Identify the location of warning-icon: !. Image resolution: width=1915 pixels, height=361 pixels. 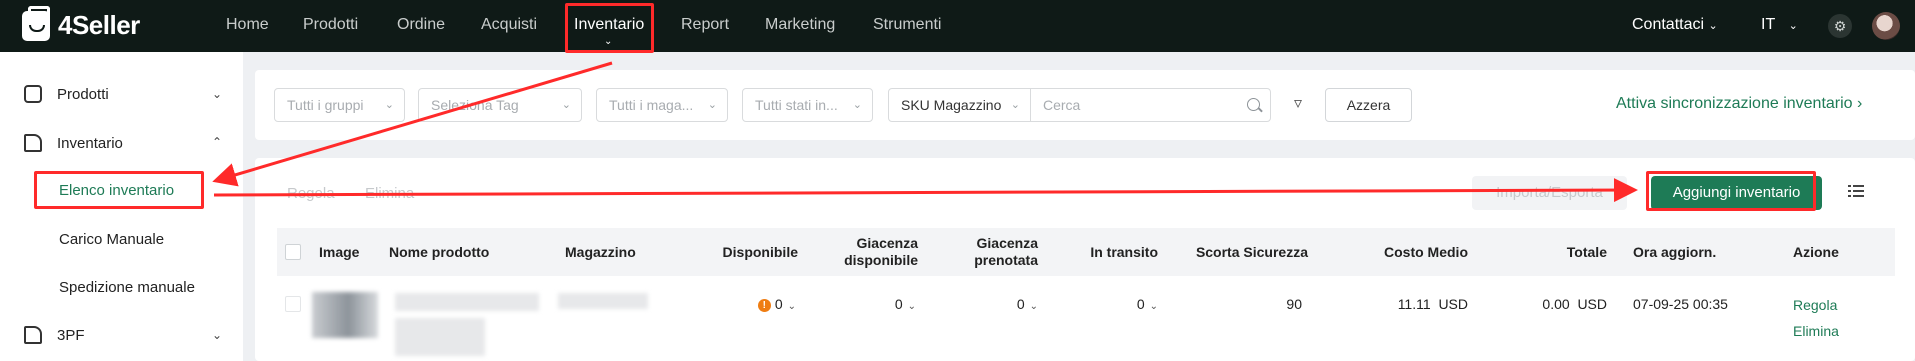
(764, 305).